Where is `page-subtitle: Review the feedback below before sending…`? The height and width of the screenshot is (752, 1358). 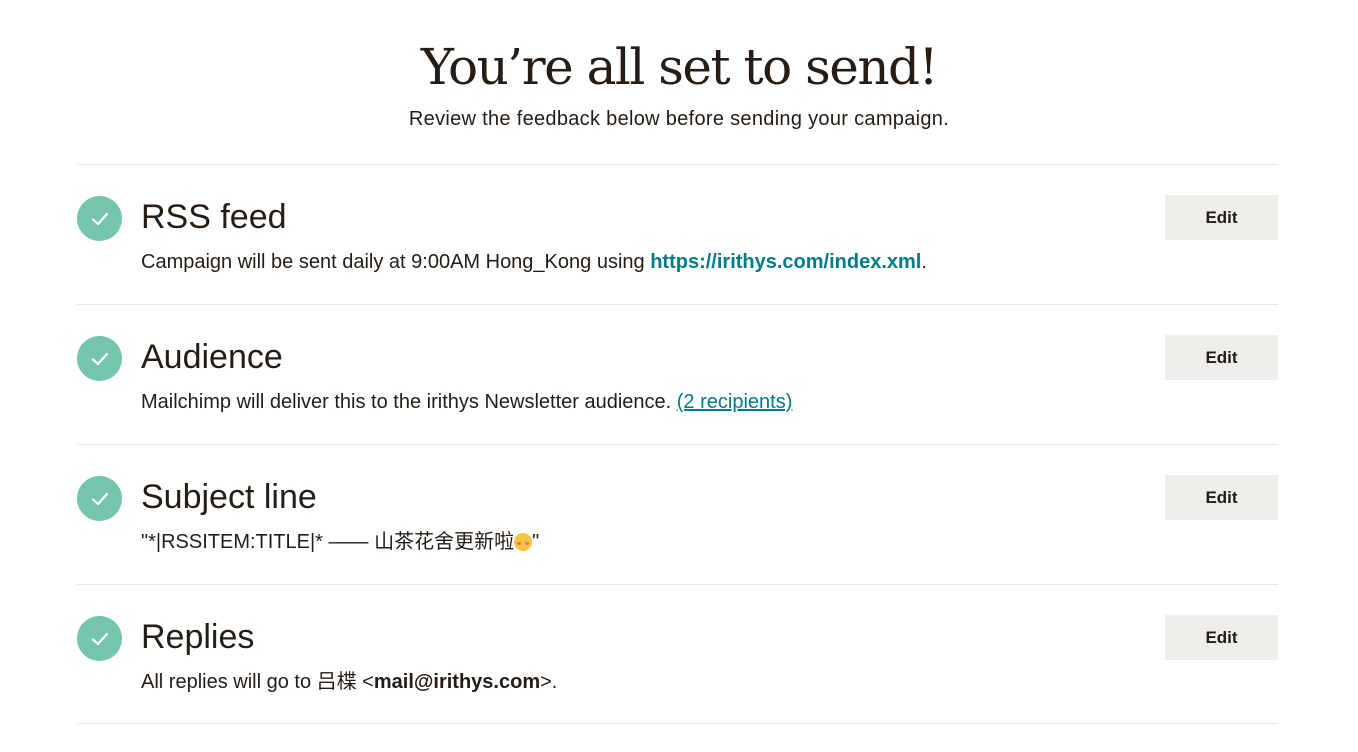
page-subtitle: Review the feedback below before sending… is located at coordinates (679, 119).